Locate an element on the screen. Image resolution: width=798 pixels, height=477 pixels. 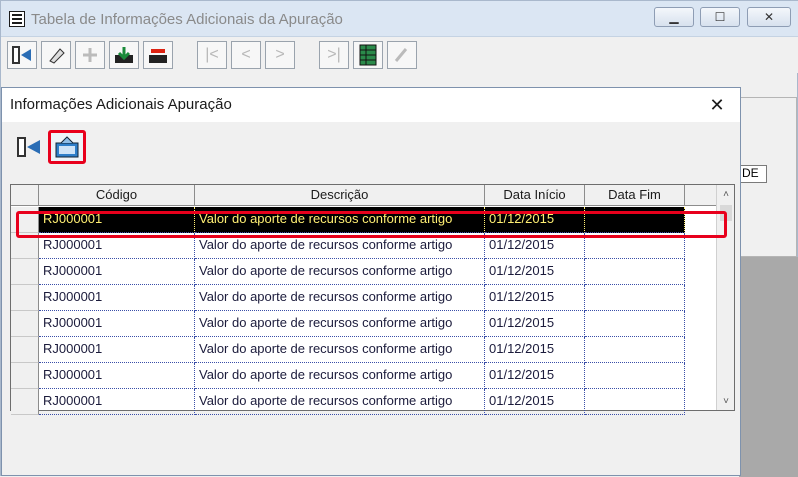
dialog-toolbar is located at coordinates (371, 147).